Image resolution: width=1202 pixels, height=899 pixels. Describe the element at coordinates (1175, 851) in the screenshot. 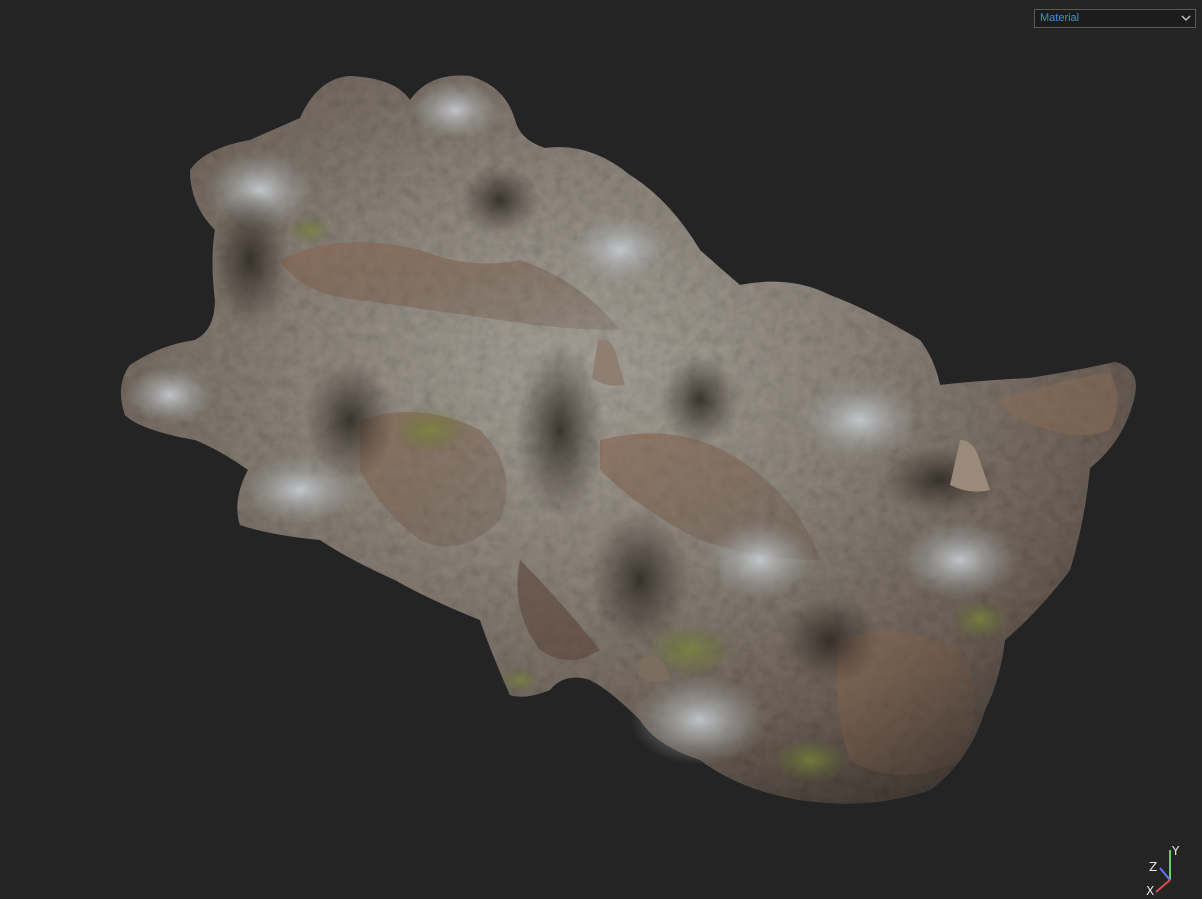

I see `y-axis-label: Y` at that location.